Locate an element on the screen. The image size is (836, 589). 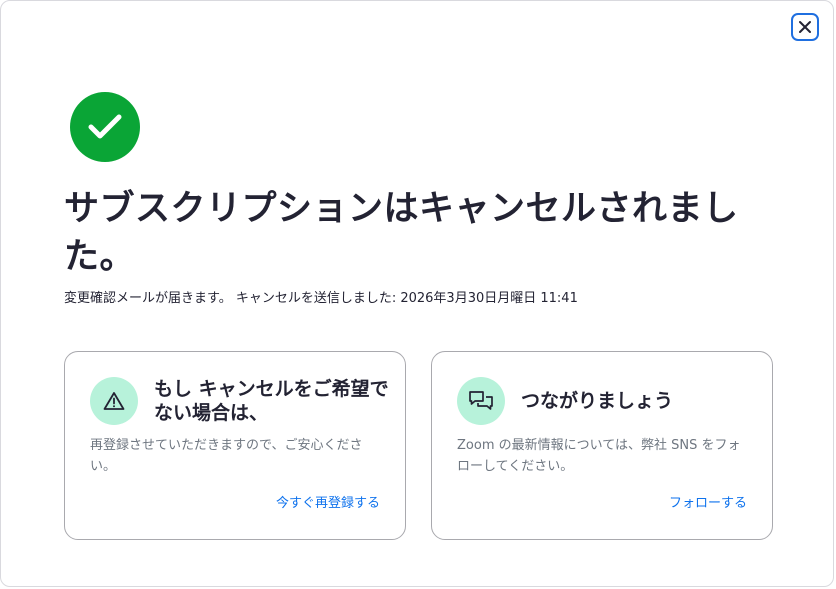
warning-icon is located at coordinates (114, 401).